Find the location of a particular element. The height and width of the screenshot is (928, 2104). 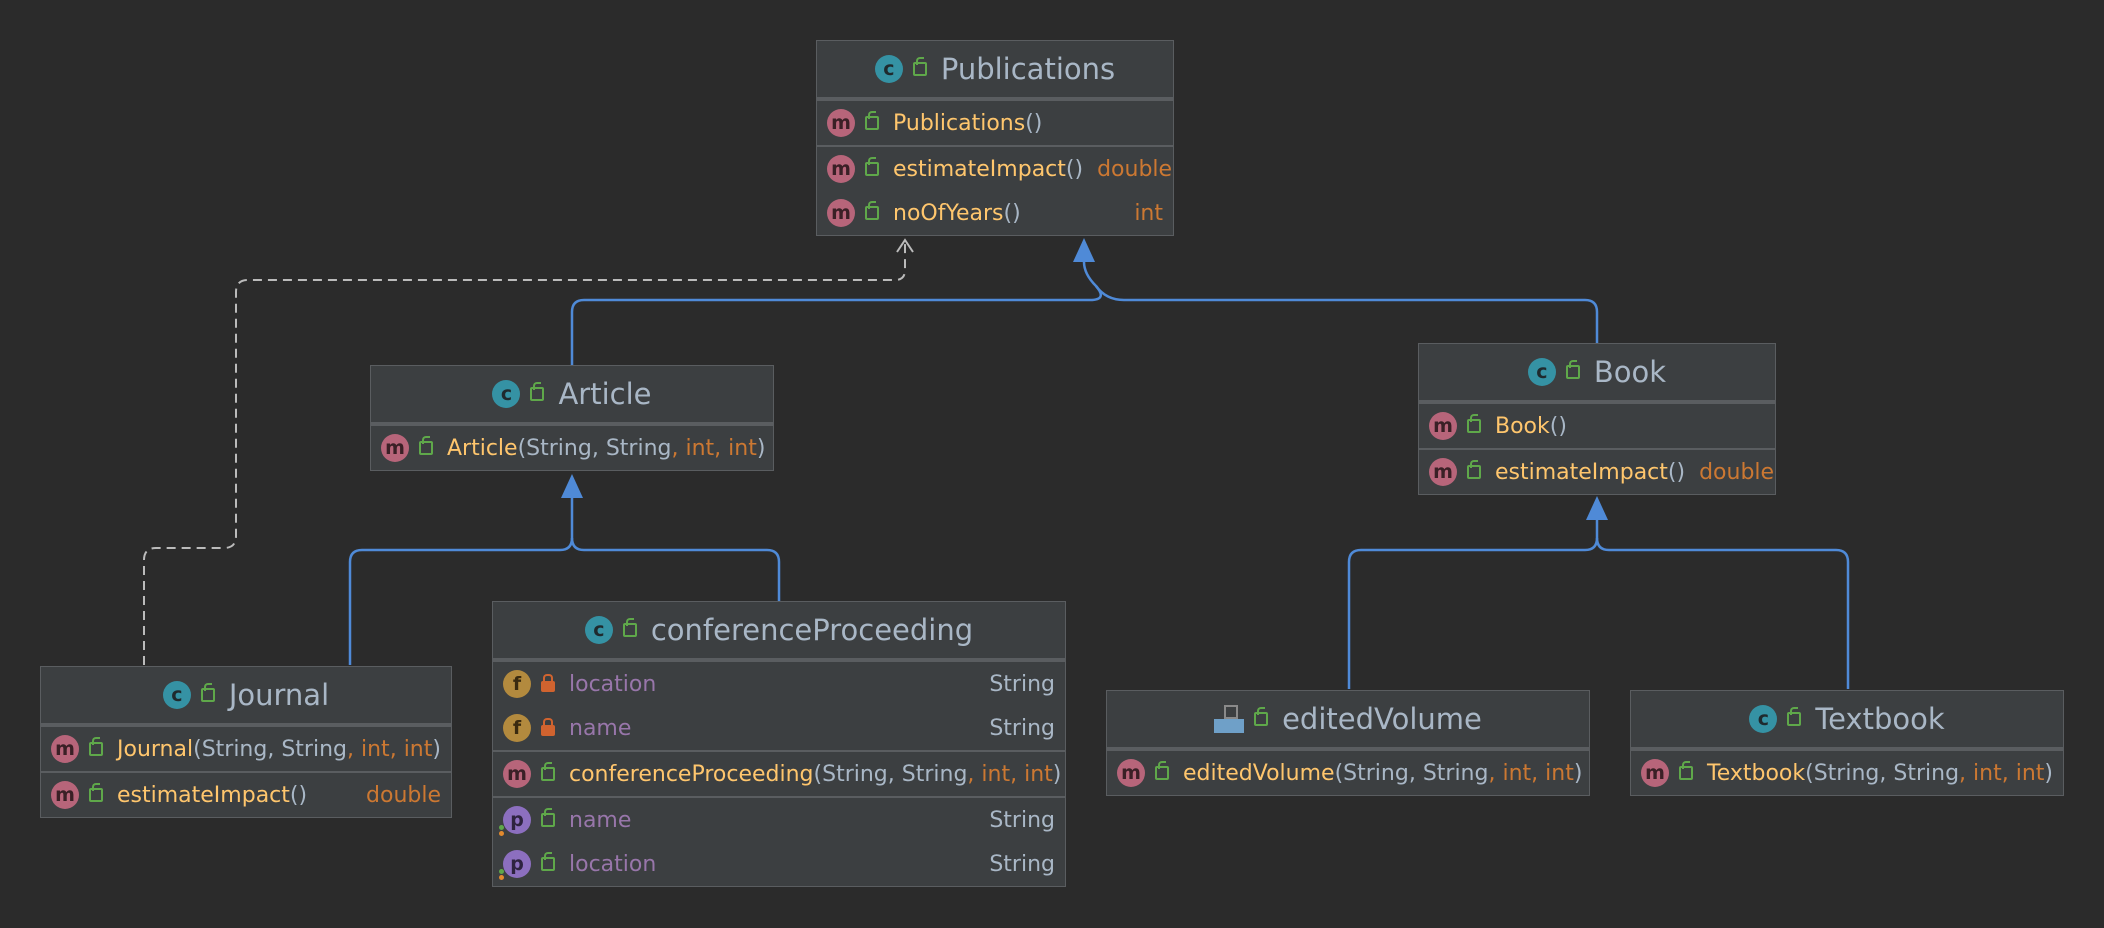

constructor-row: m Journal(String, String, int, int) is located at coordinates (246, 749).